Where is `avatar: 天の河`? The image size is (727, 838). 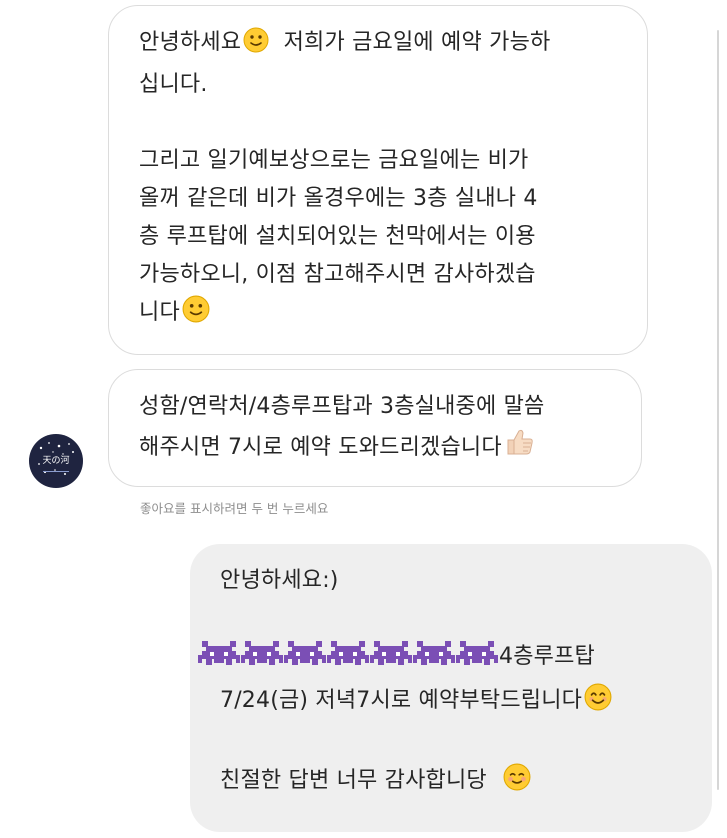 avatar: 天の河 is located at coordinates (56, 461).